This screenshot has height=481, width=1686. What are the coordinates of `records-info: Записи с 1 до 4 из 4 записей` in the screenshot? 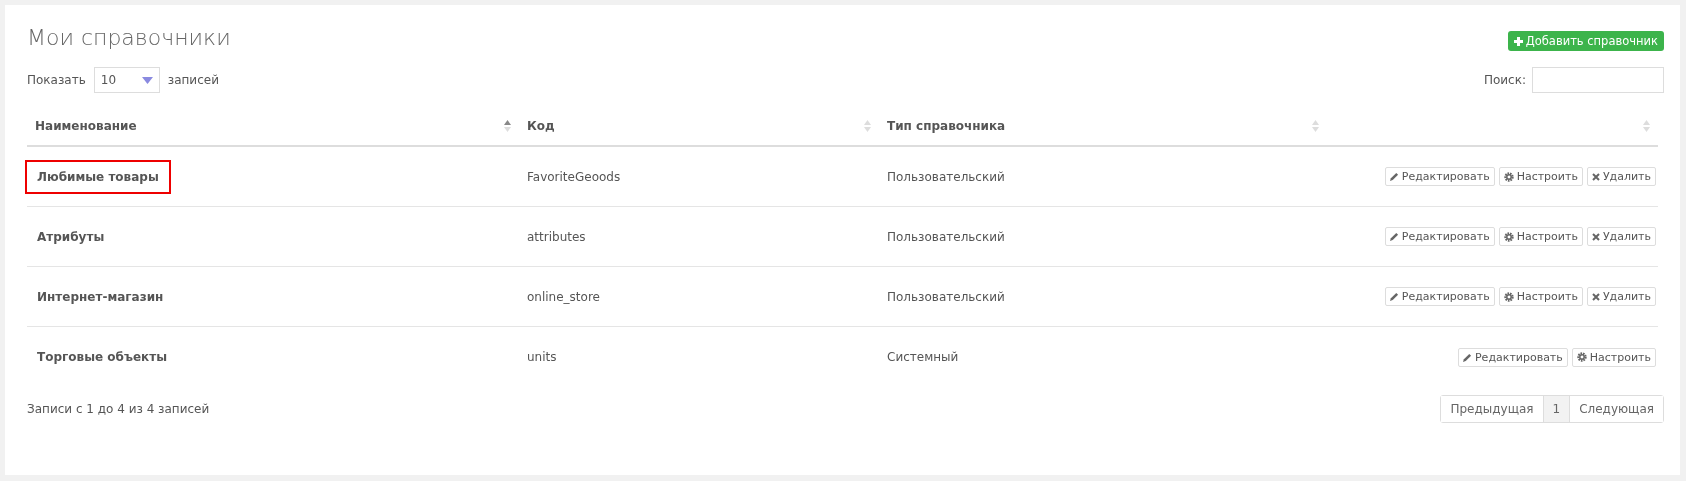 It's located at (118, 409).